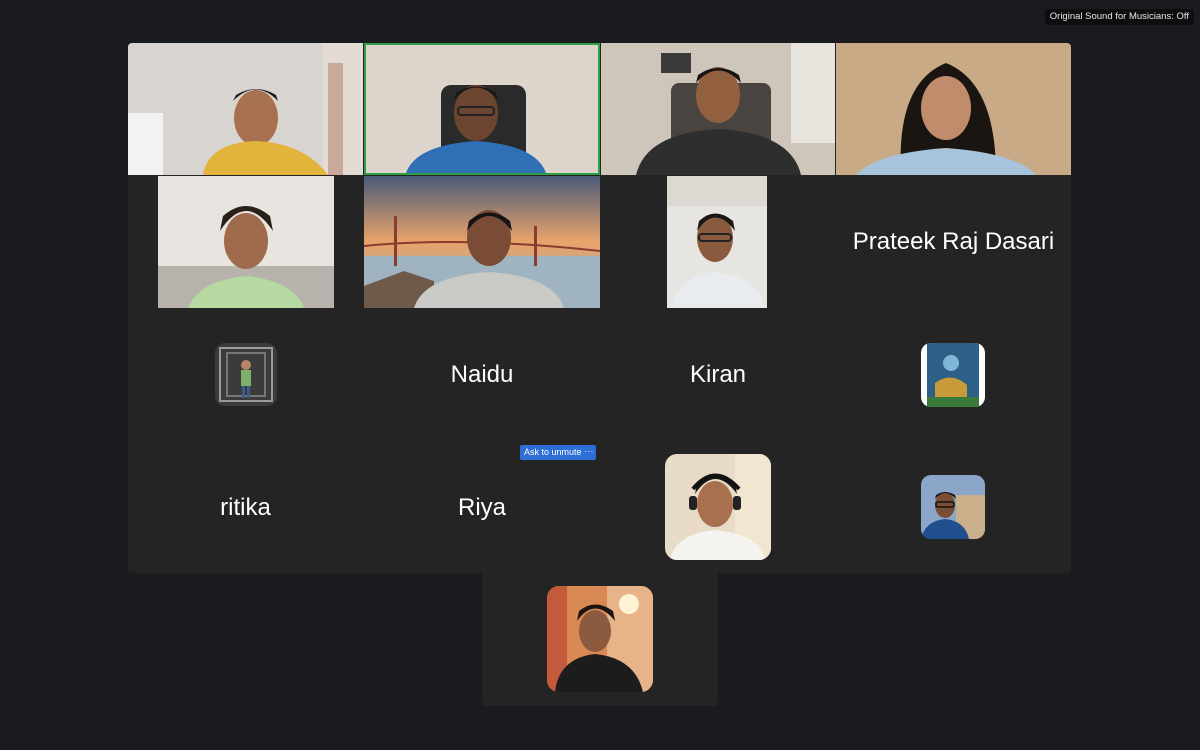 Image resolution: width=1200 pixels, height=750 pixels. I want to click on participant-name: Naidu, so click(482, 374).